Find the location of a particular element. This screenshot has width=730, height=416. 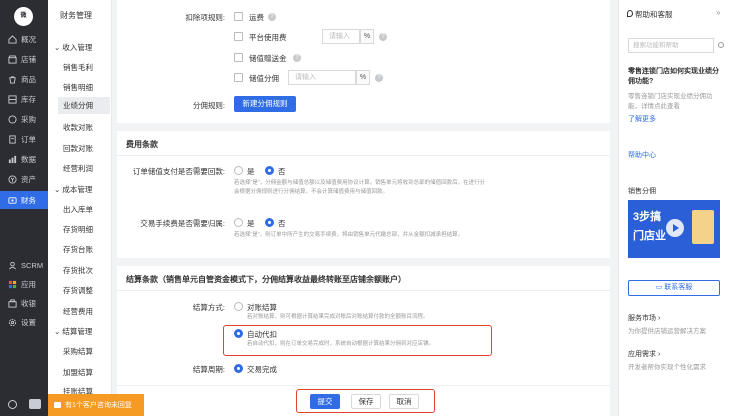

nav-item-store: 店铺 is located at coordinates (24, 59).